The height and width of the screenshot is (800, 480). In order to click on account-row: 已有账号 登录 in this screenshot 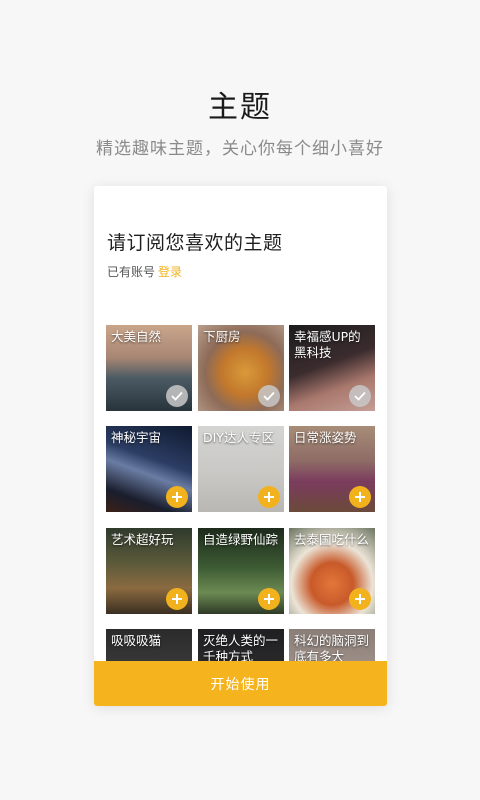, I will do `click(144, 271)`.